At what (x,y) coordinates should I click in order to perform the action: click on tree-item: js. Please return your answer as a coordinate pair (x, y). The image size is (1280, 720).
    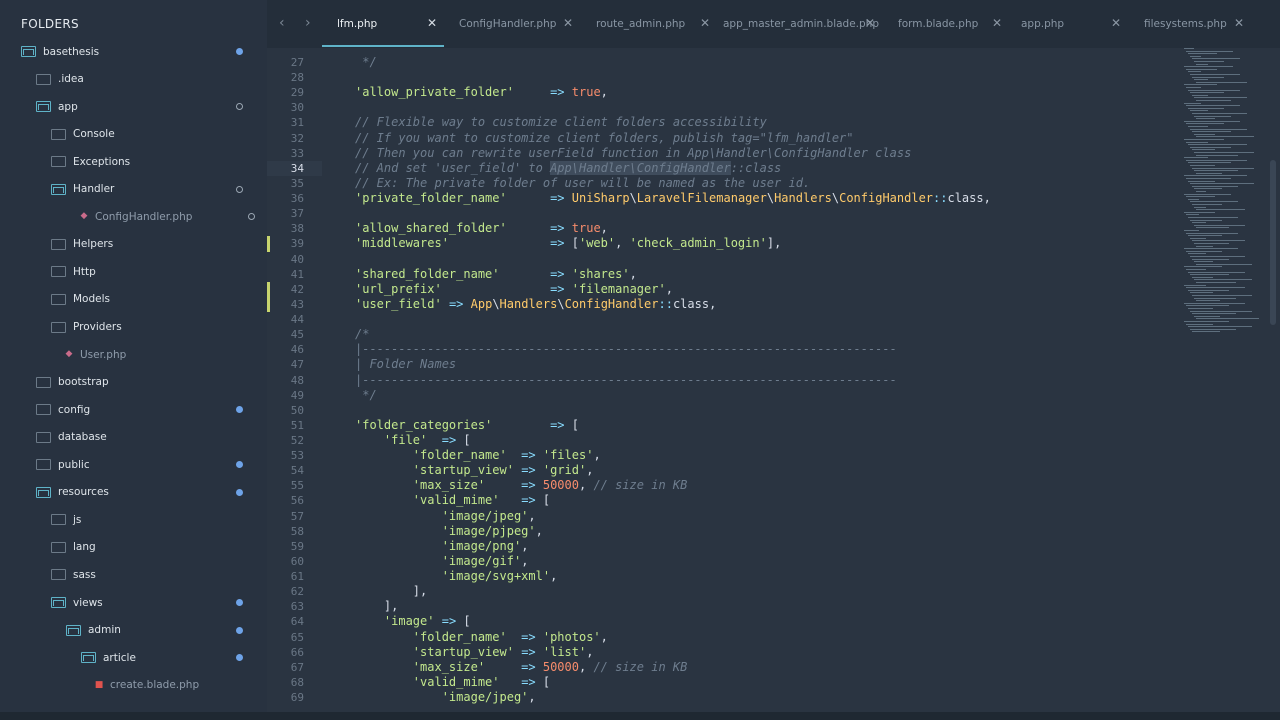
    Looking at the image, I should click on (159, 519).